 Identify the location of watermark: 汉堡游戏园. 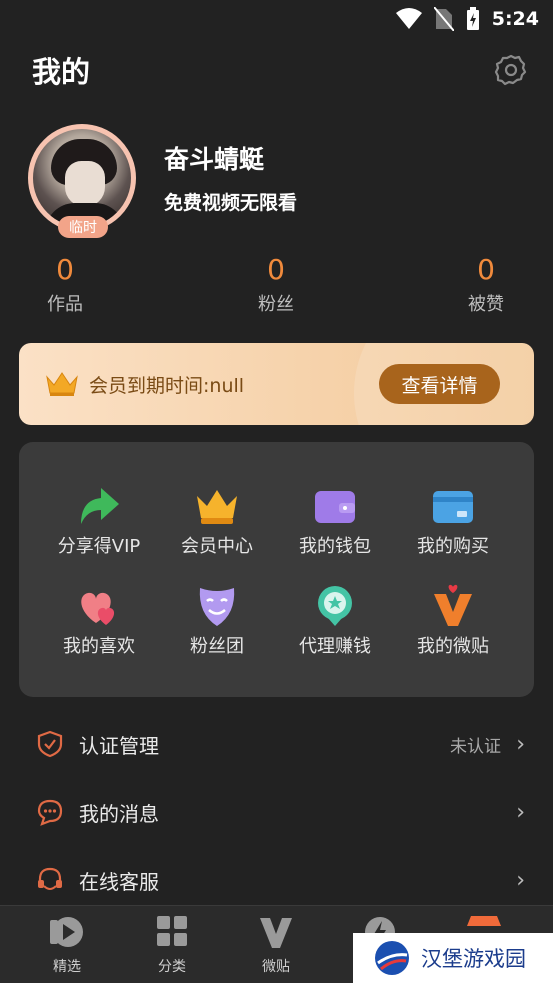
(453, 958).